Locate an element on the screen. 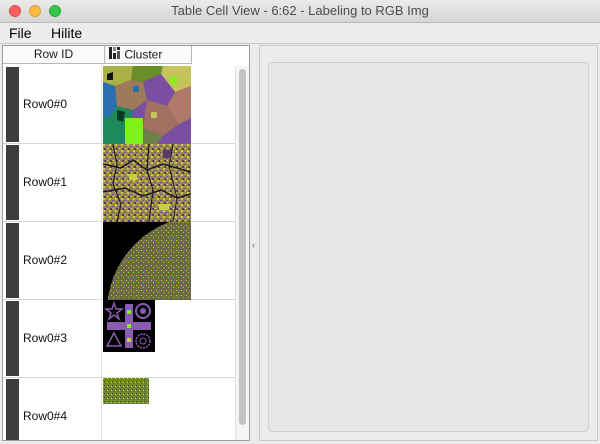  table-row: Row0#0 is located at coordinates (119, 105).